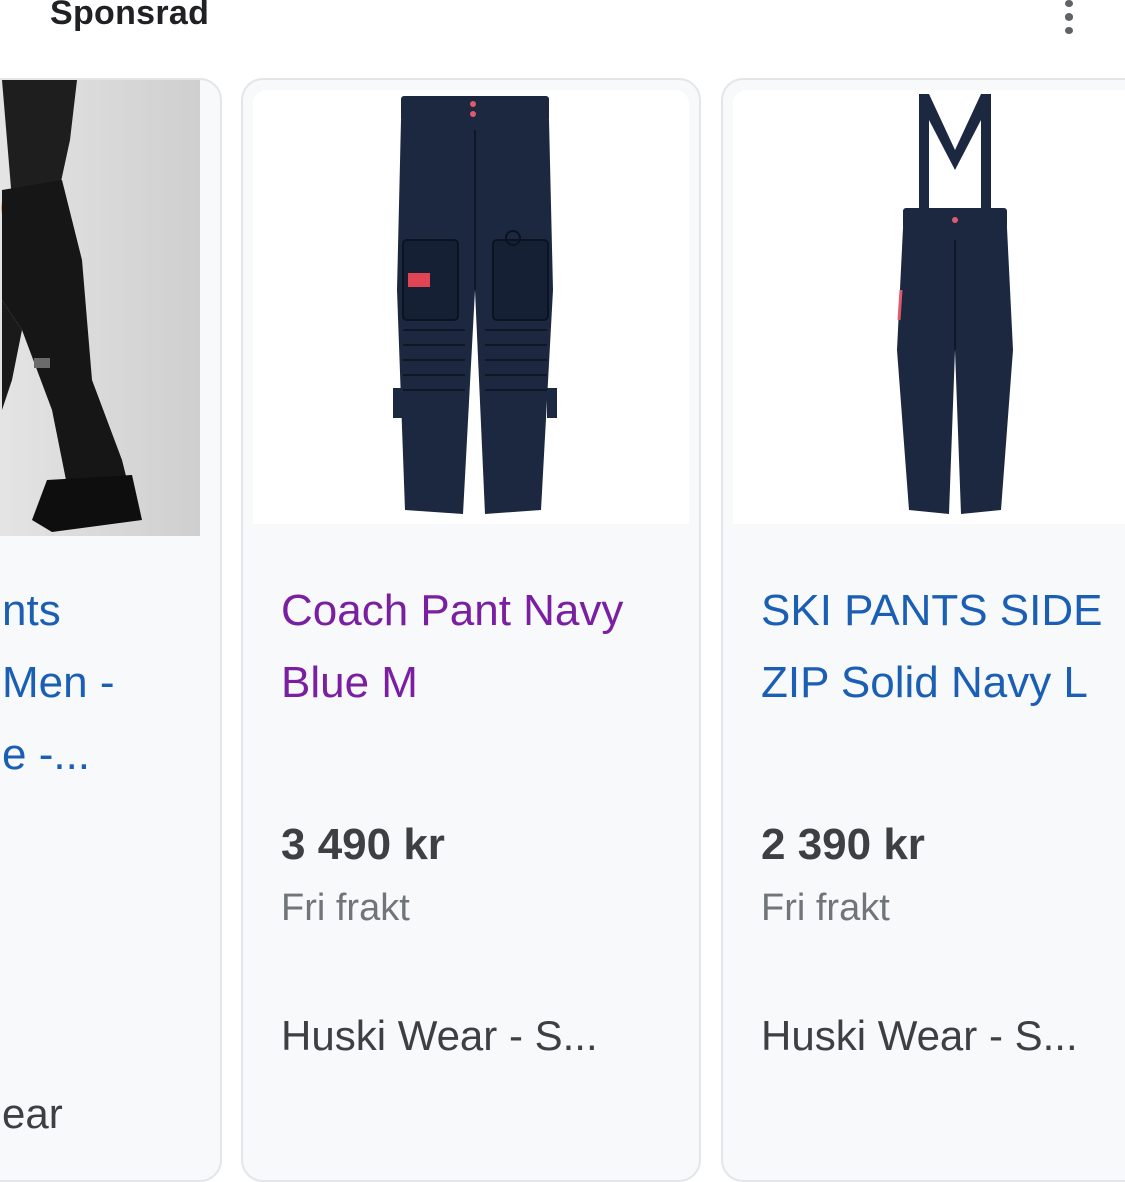 This screenshot has width=1125, height=1182. I want to click on product-title-line: Blue M, so click(490, 683).